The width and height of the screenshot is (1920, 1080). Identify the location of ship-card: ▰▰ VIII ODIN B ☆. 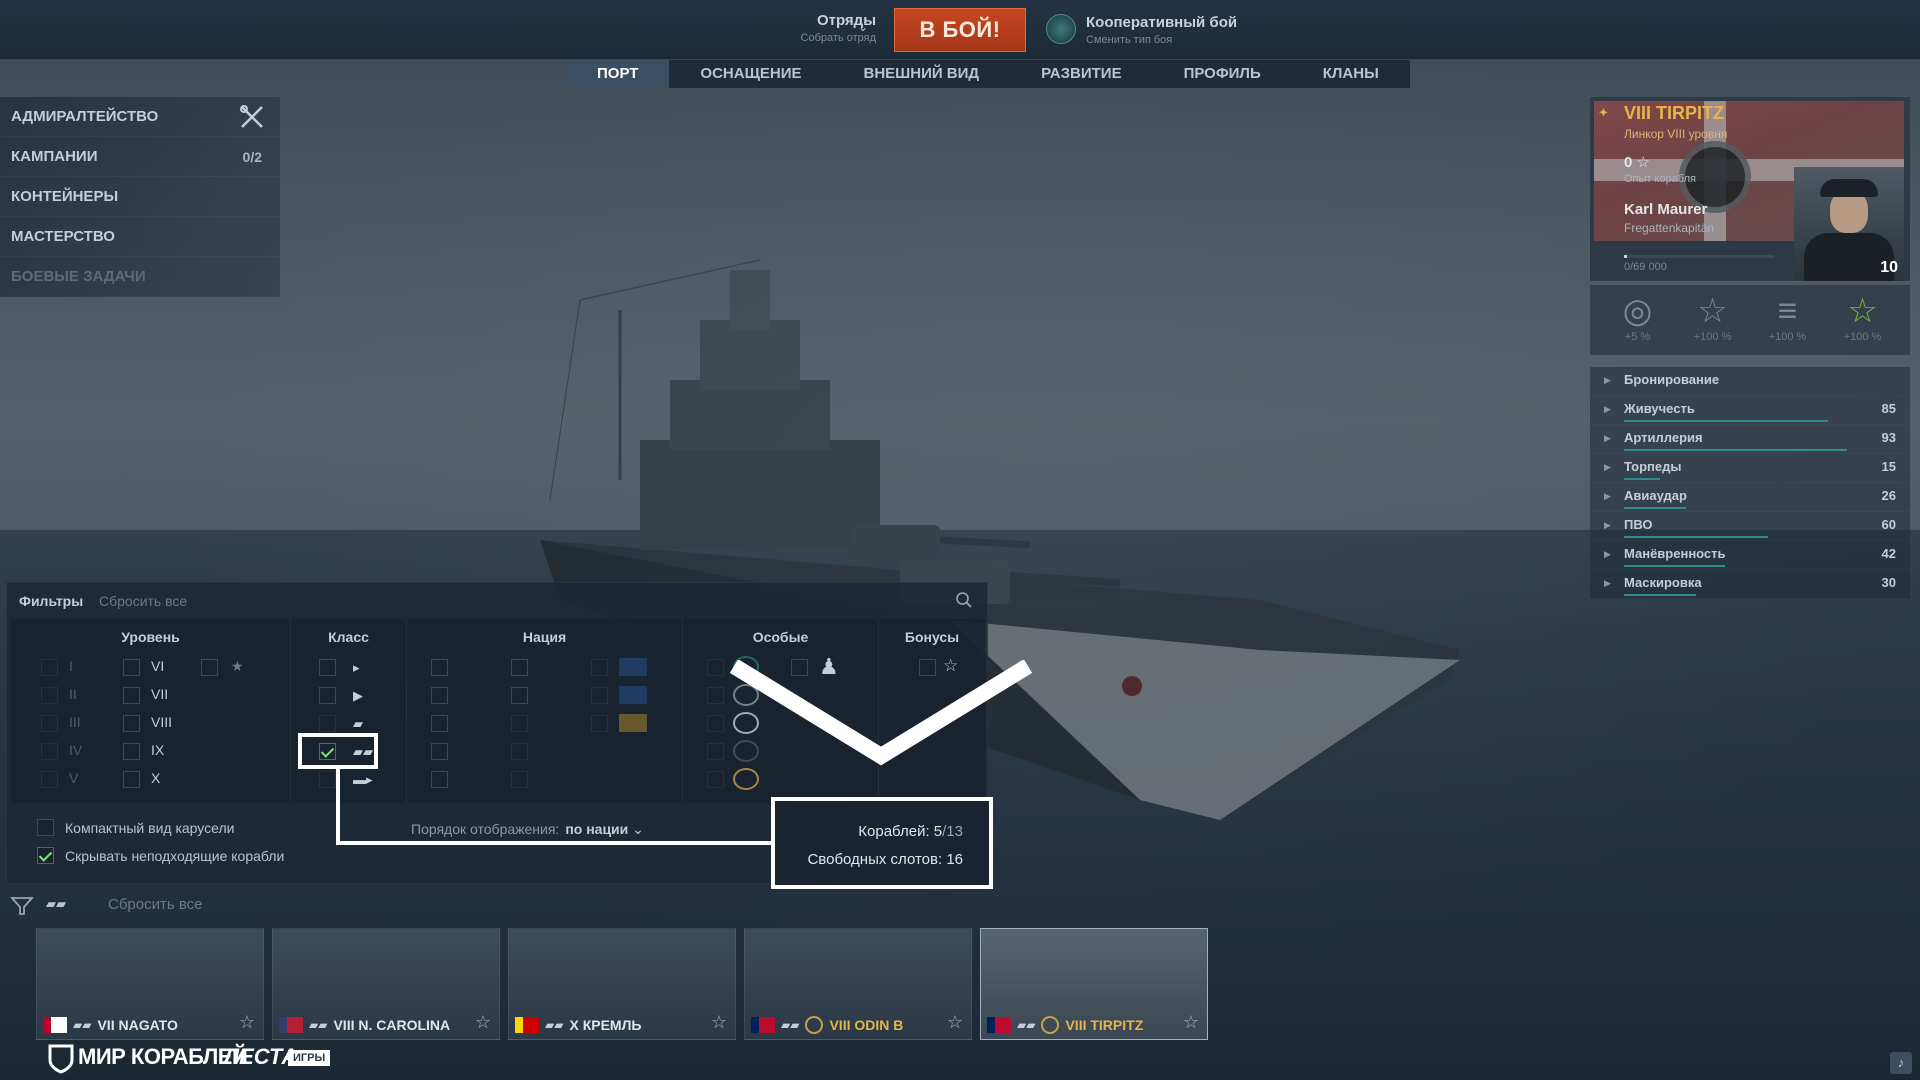
(858, 984).